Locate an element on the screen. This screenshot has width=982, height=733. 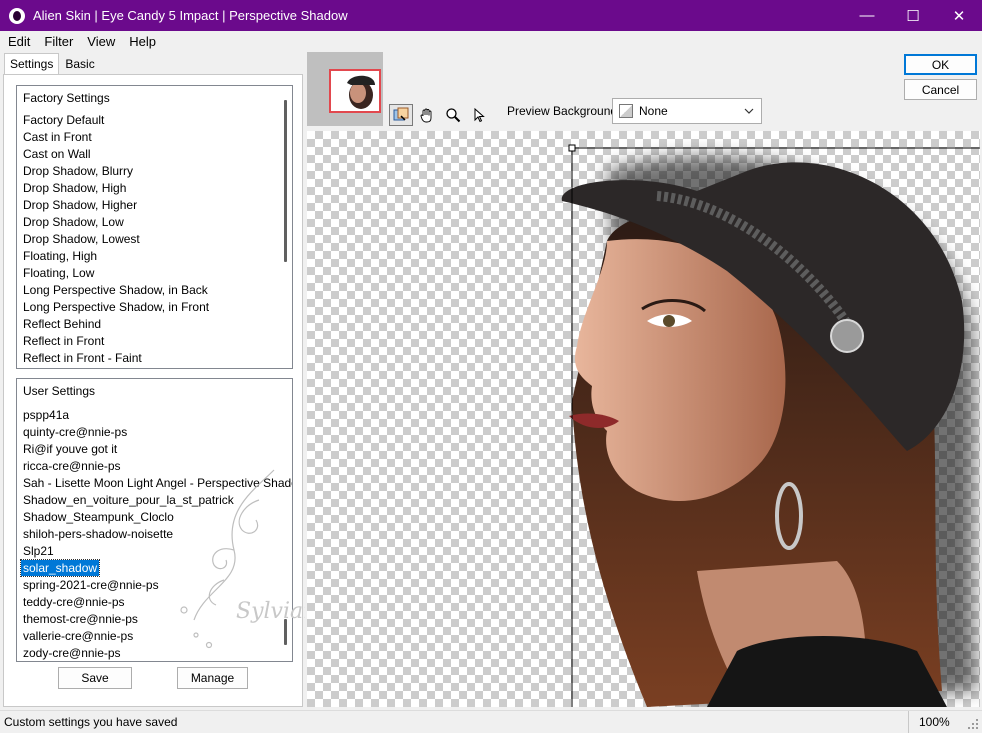
menu-bar: Edit Filter View Help is located at coordinates (491, 41).